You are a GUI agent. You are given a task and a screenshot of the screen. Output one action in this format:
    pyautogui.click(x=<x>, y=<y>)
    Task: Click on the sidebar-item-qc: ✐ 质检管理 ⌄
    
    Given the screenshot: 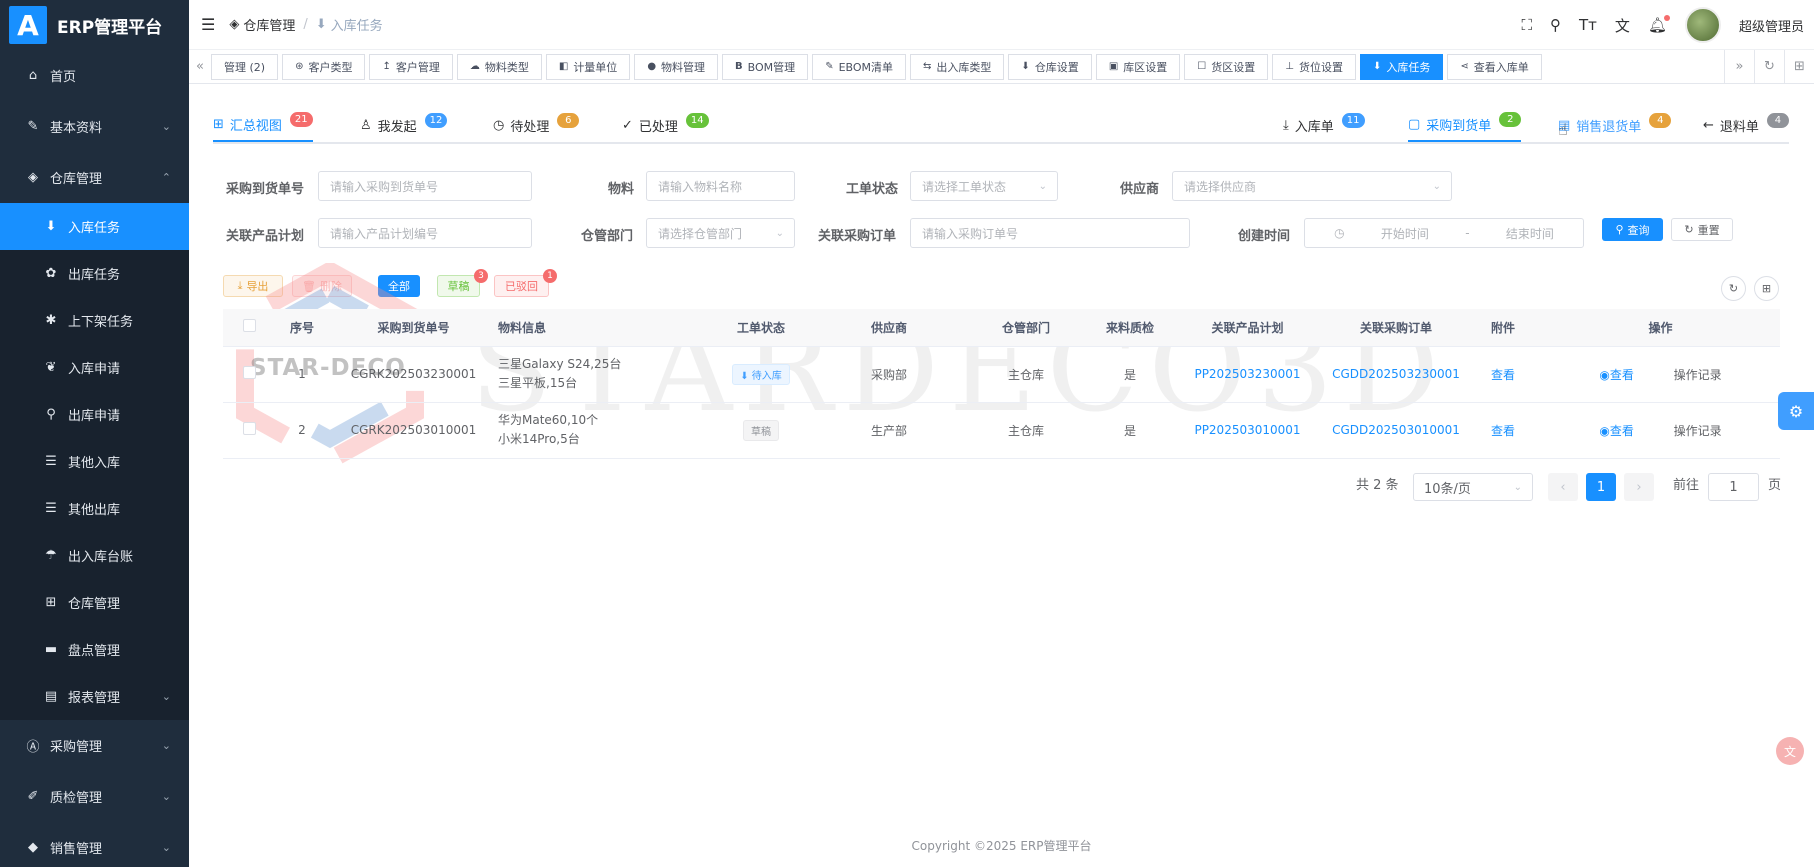 What is the action you would take?
    pyautogui.click(x=94, y=796)
    